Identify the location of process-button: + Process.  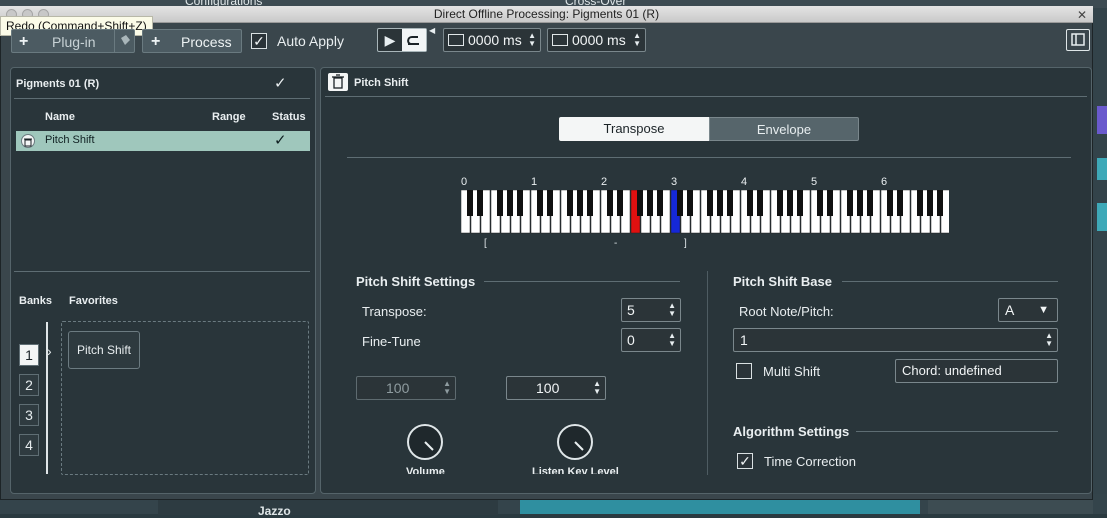
(192, 41).